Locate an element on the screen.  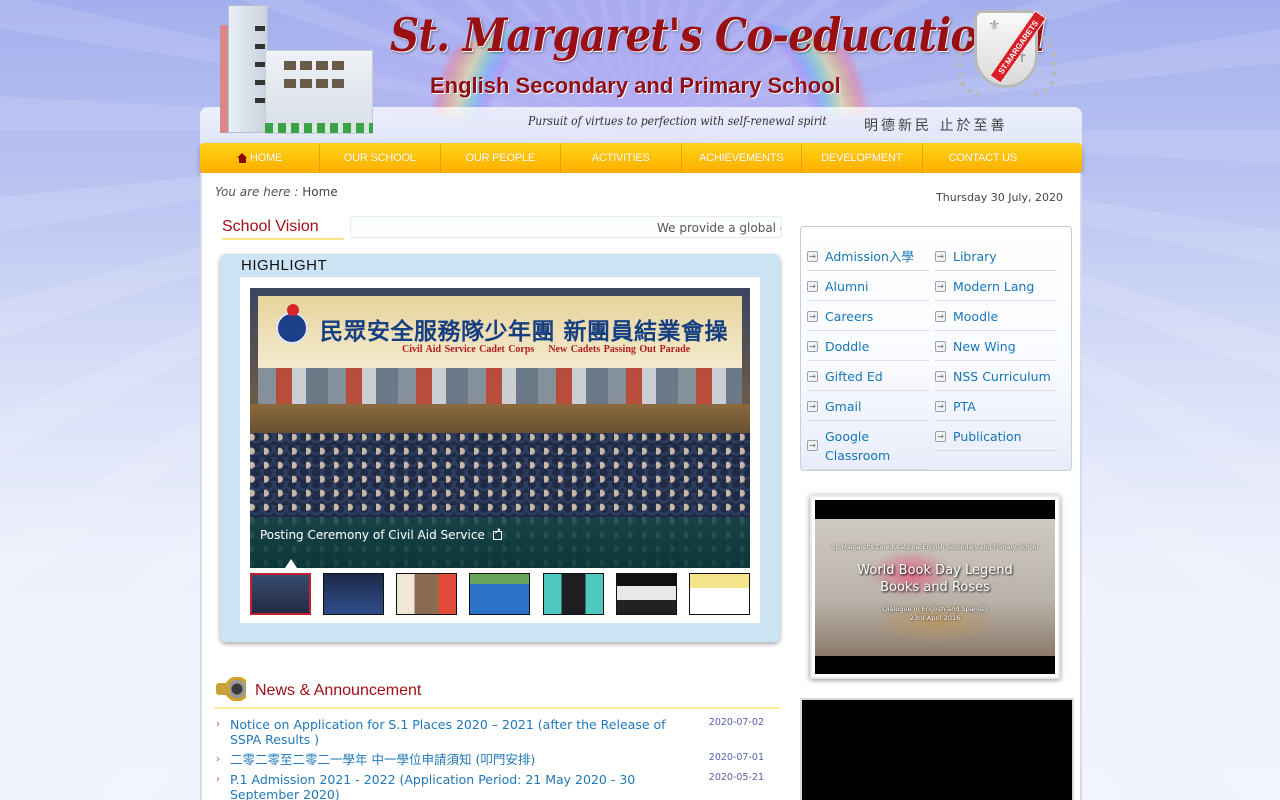
link-new-wing: → New Wing is located at coordinates (996, 346).